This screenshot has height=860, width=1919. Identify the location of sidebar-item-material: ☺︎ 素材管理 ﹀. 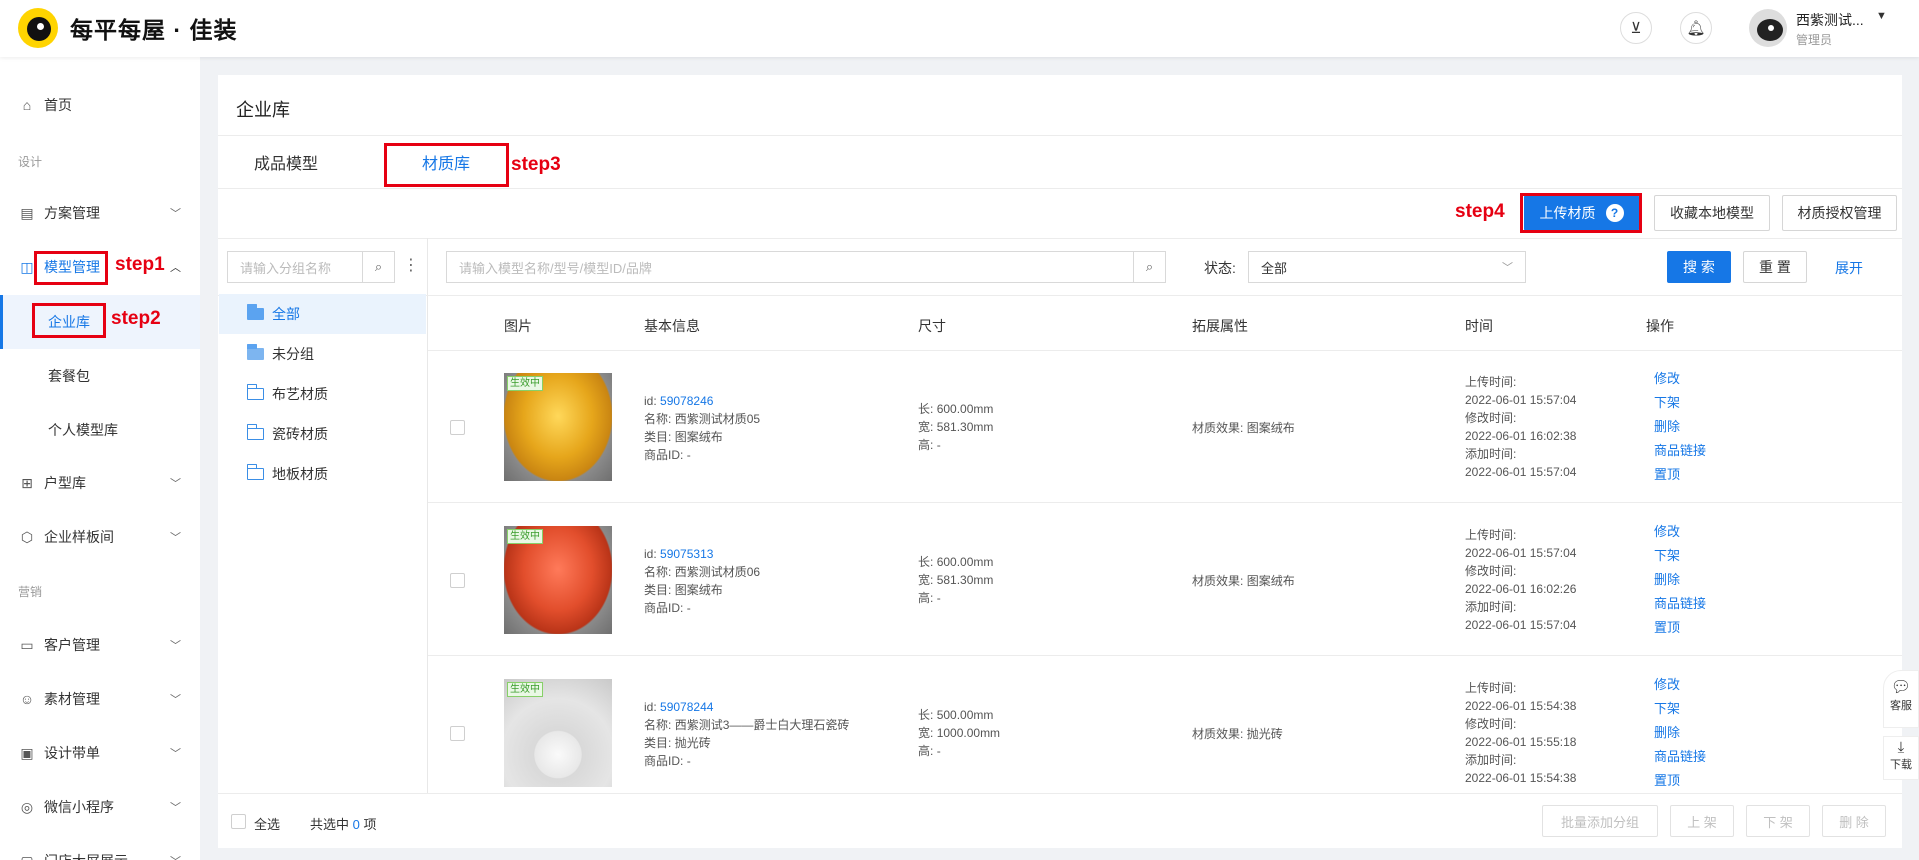
(100, 699).